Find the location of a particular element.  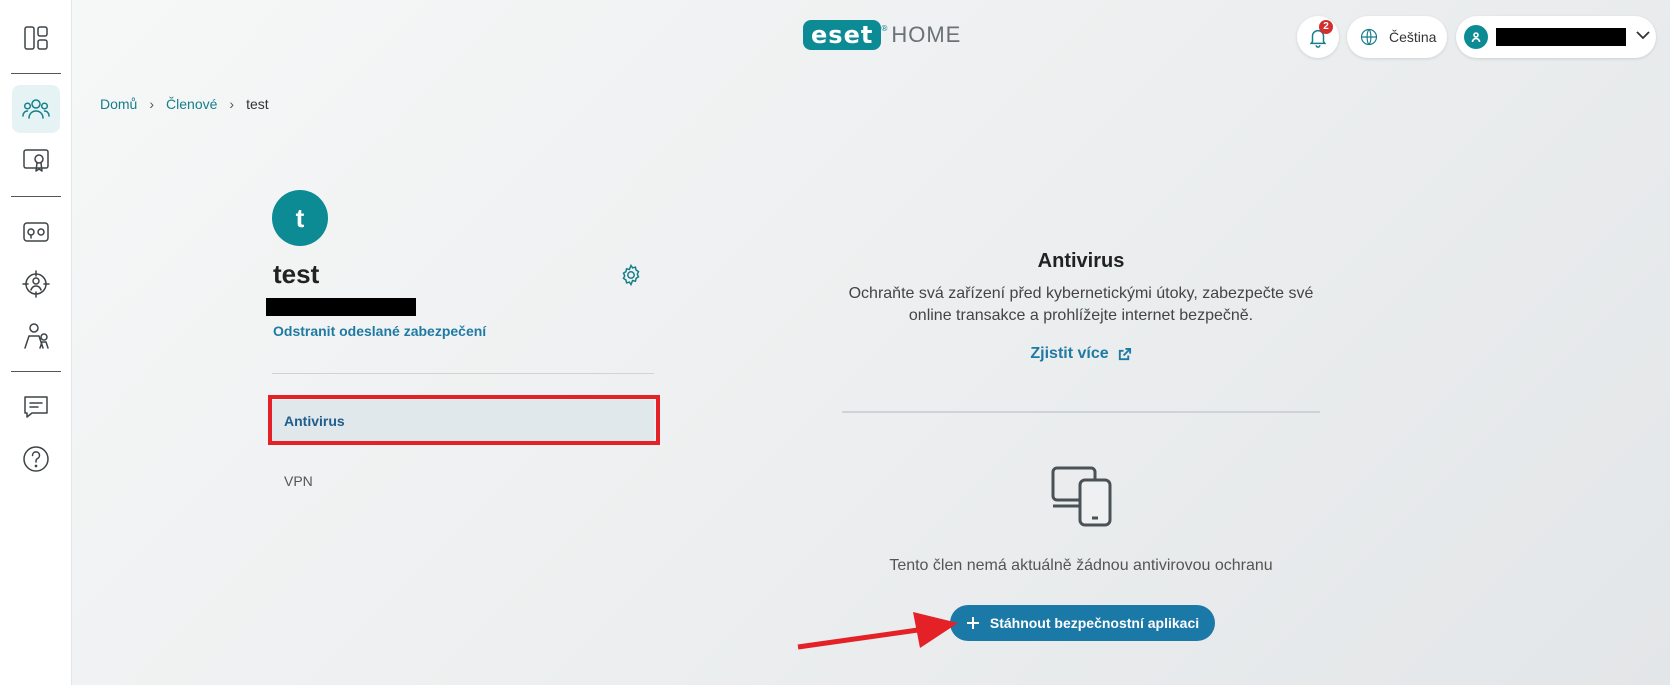

annotation-highlight-box is located at coordinates (464, 420).